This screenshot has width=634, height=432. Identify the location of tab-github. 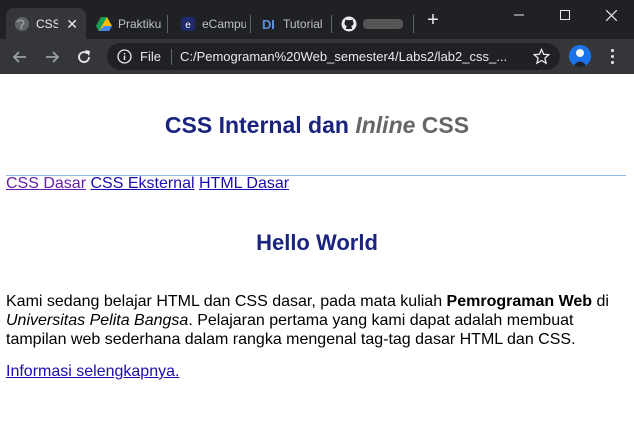
(371, 23).